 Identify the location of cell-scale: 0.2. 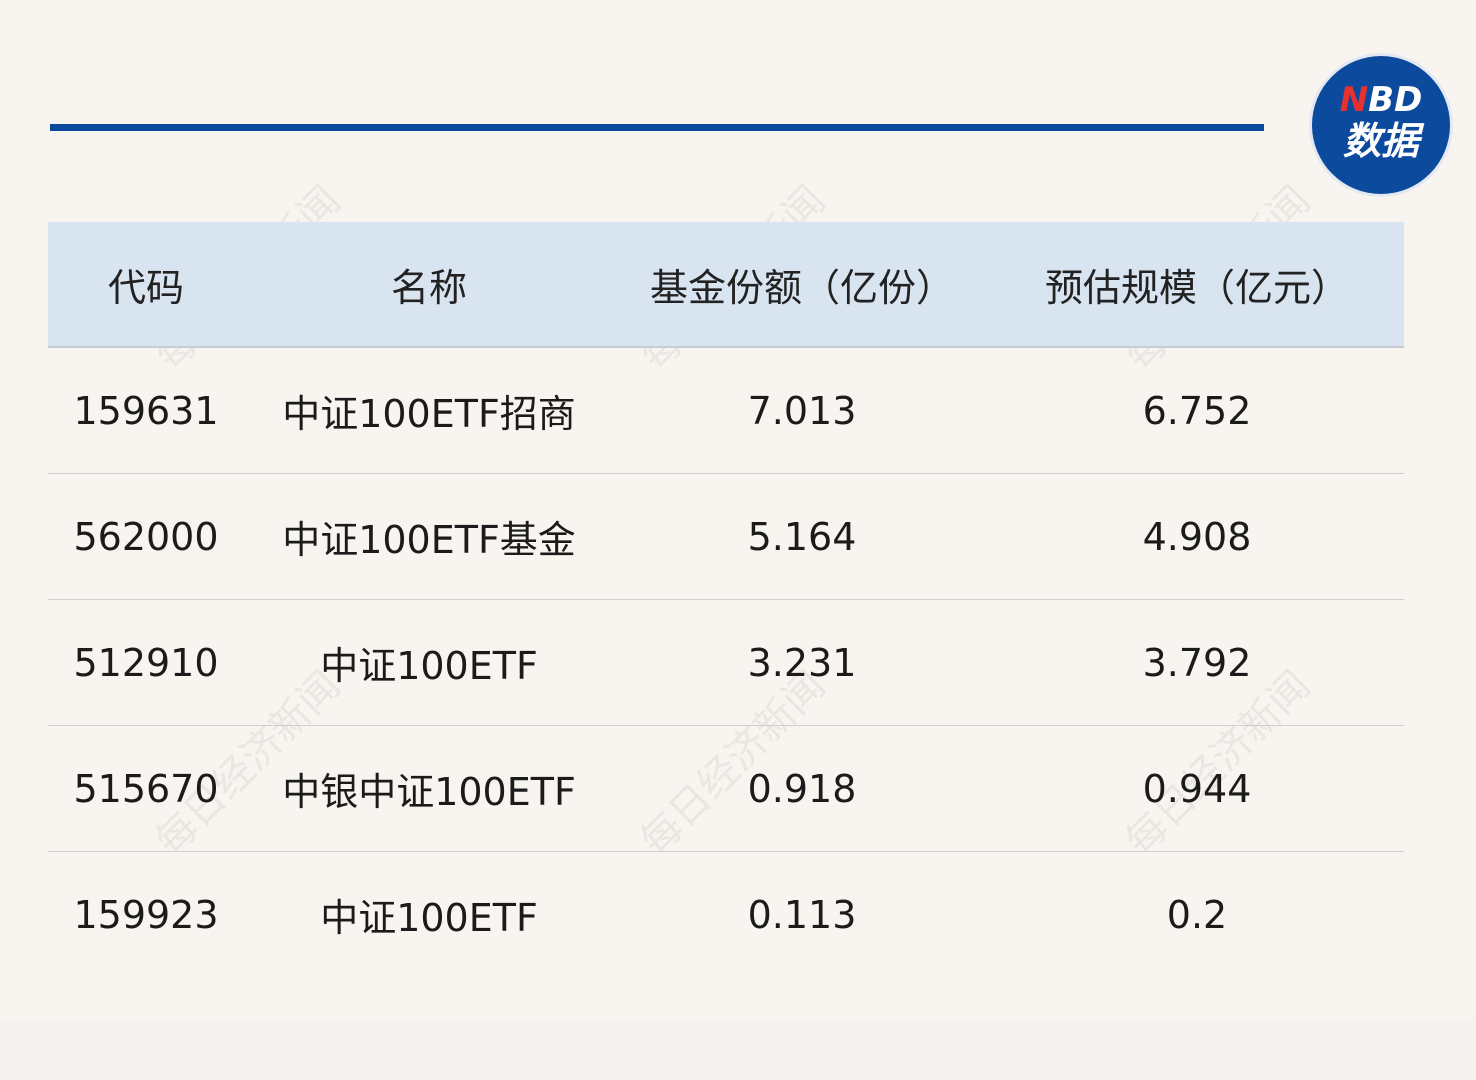
(1197, 914).